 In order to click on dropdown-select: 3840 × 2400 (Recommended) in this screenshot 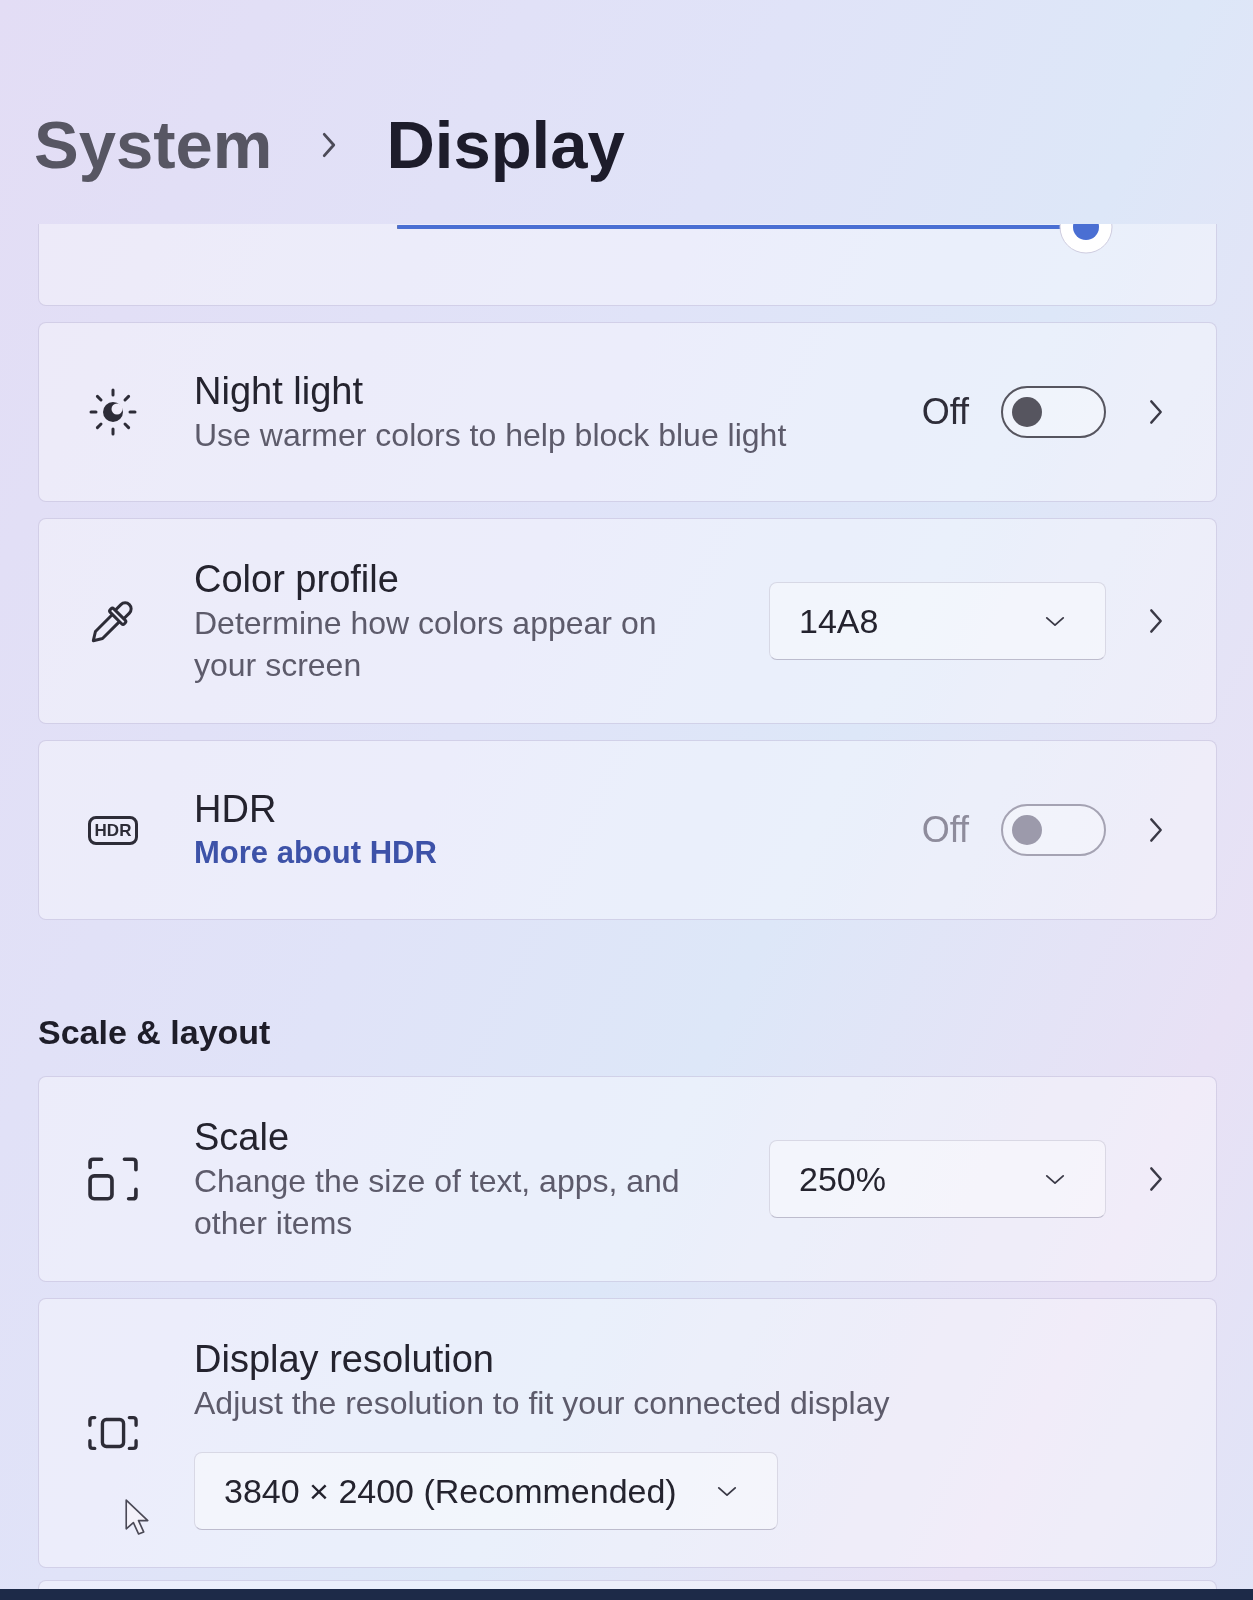, I will do `click(486, 1491)`.